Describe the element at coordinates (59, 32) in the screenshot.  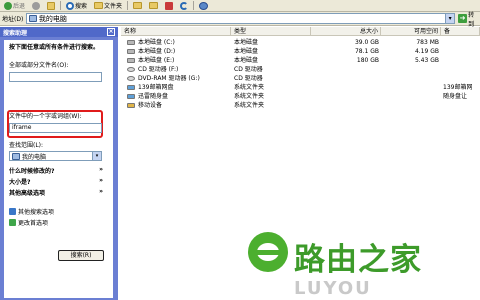
I see `panel-header: 搜索助理 ×` at that location.